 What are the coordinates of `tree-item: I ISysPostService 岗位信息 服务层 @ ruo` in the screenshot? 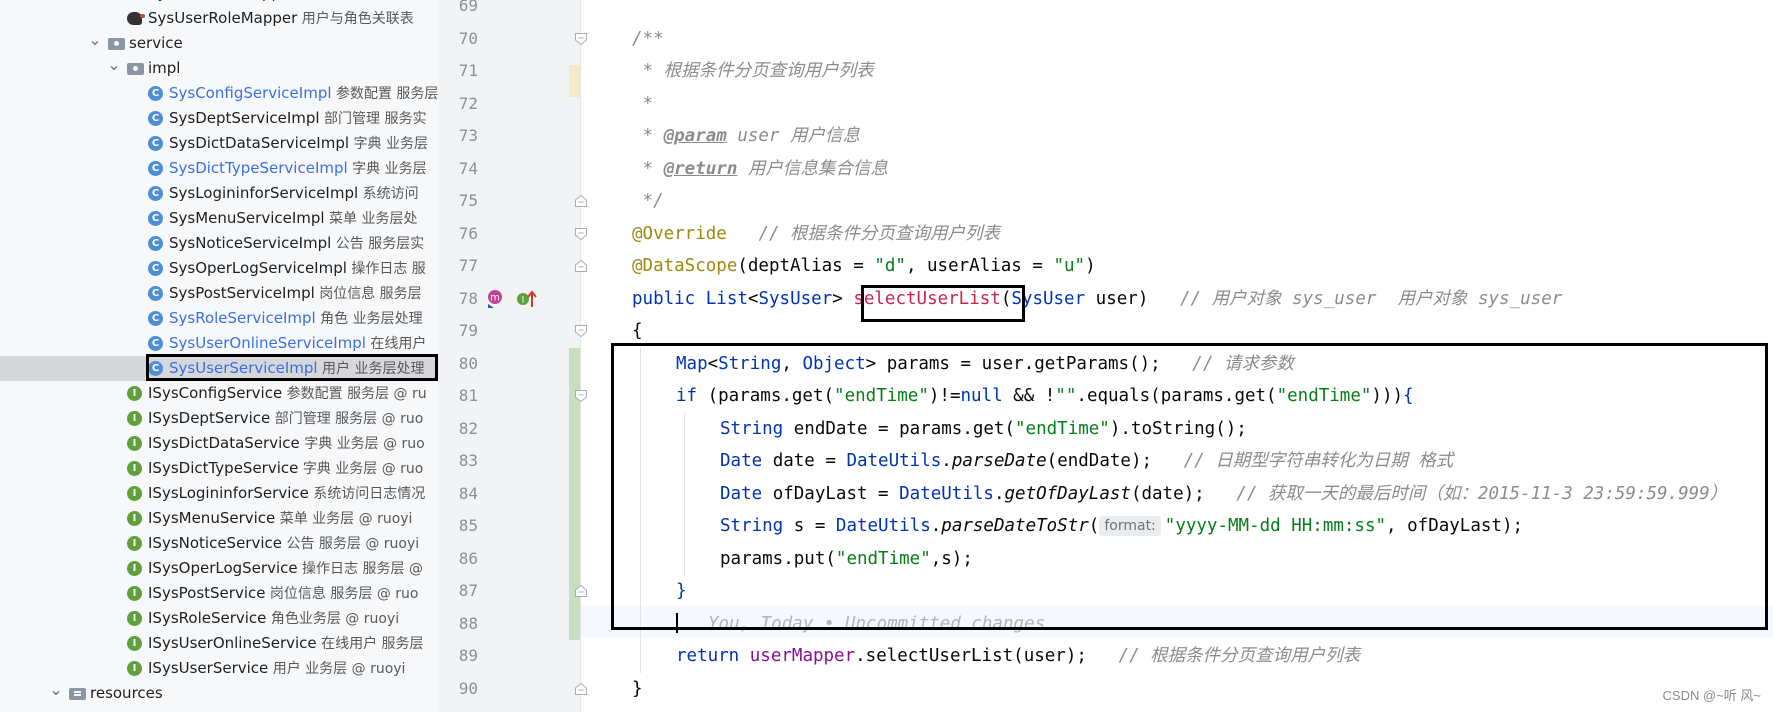 It's located at (219, 593).